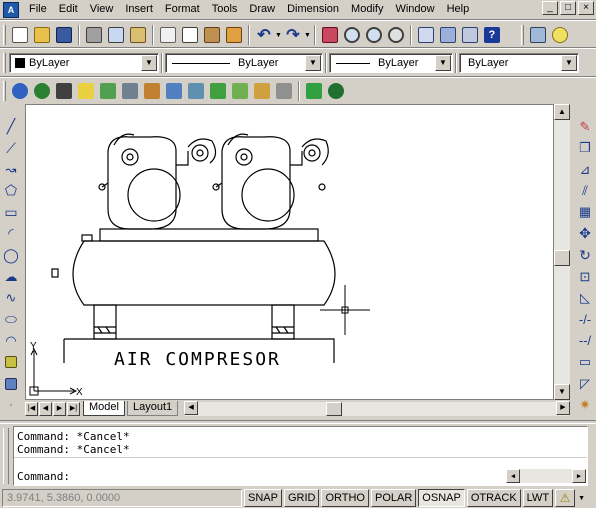 Image resolution: width=596 pixels, height=508 pixels. Describe the element at coordinates (152, 91) in the screenshot. I see `mapping-button` at that location.